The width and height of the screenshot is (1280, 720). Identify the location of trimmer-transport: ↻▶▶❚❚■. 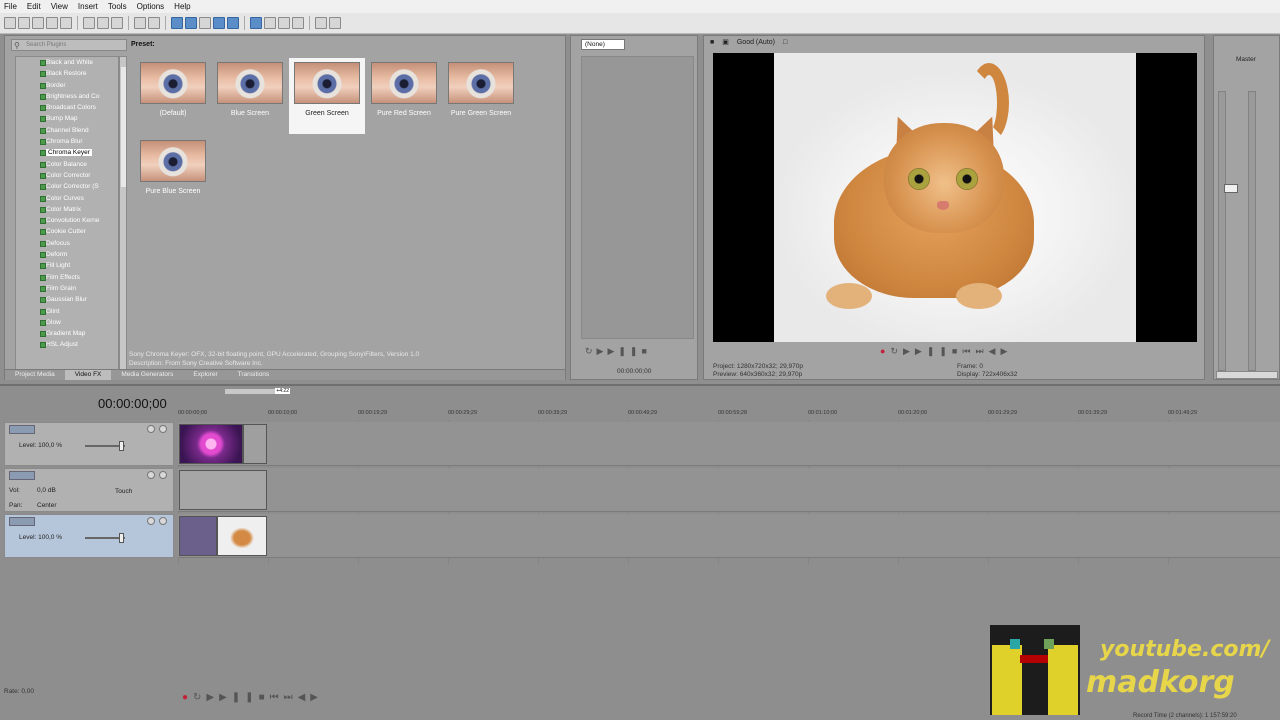
(618, 351).